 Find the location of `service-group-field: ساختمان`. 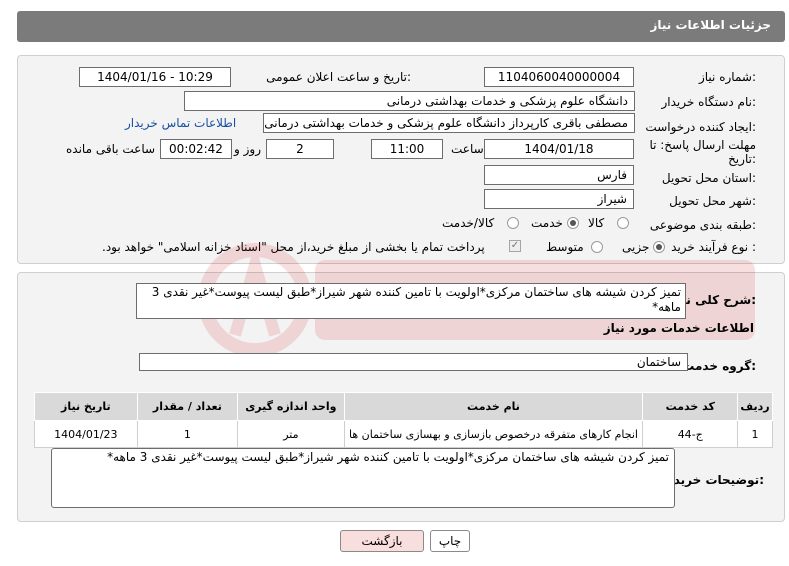

service-group-field: ساختمان is located at coordinates (413, 362).